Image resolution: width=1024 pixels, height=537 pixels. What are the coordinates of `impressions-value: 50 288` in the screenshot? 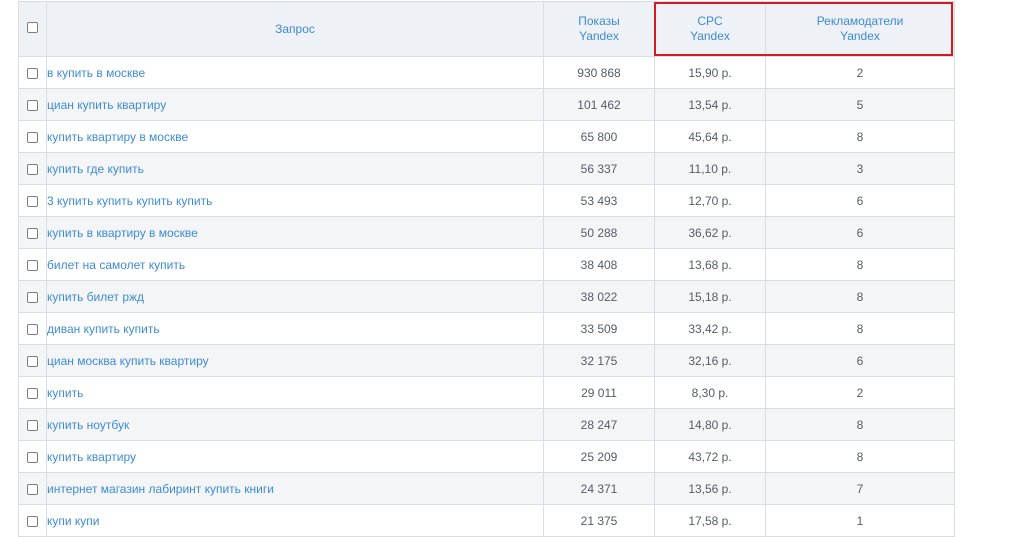 It's located at (599, 232).